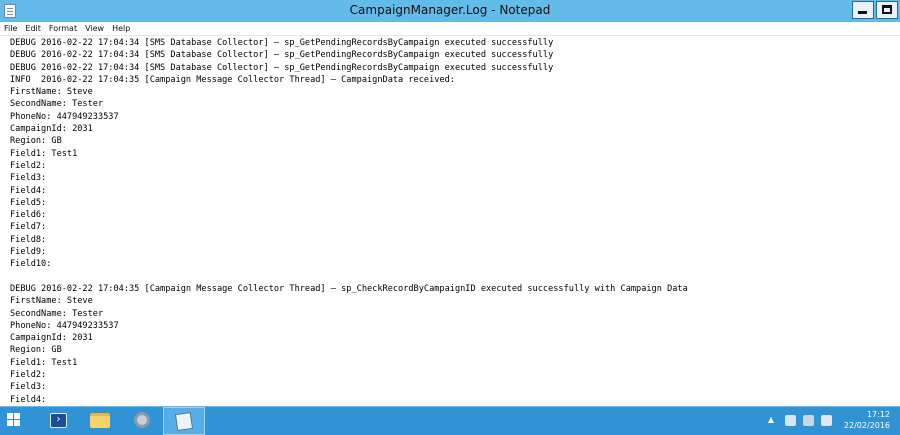  What do you see at coordinates (867, 420) in the screenshot?
I see `taskbar-clock: 17:12 22/02/2016` at bounding box center [867, 420].